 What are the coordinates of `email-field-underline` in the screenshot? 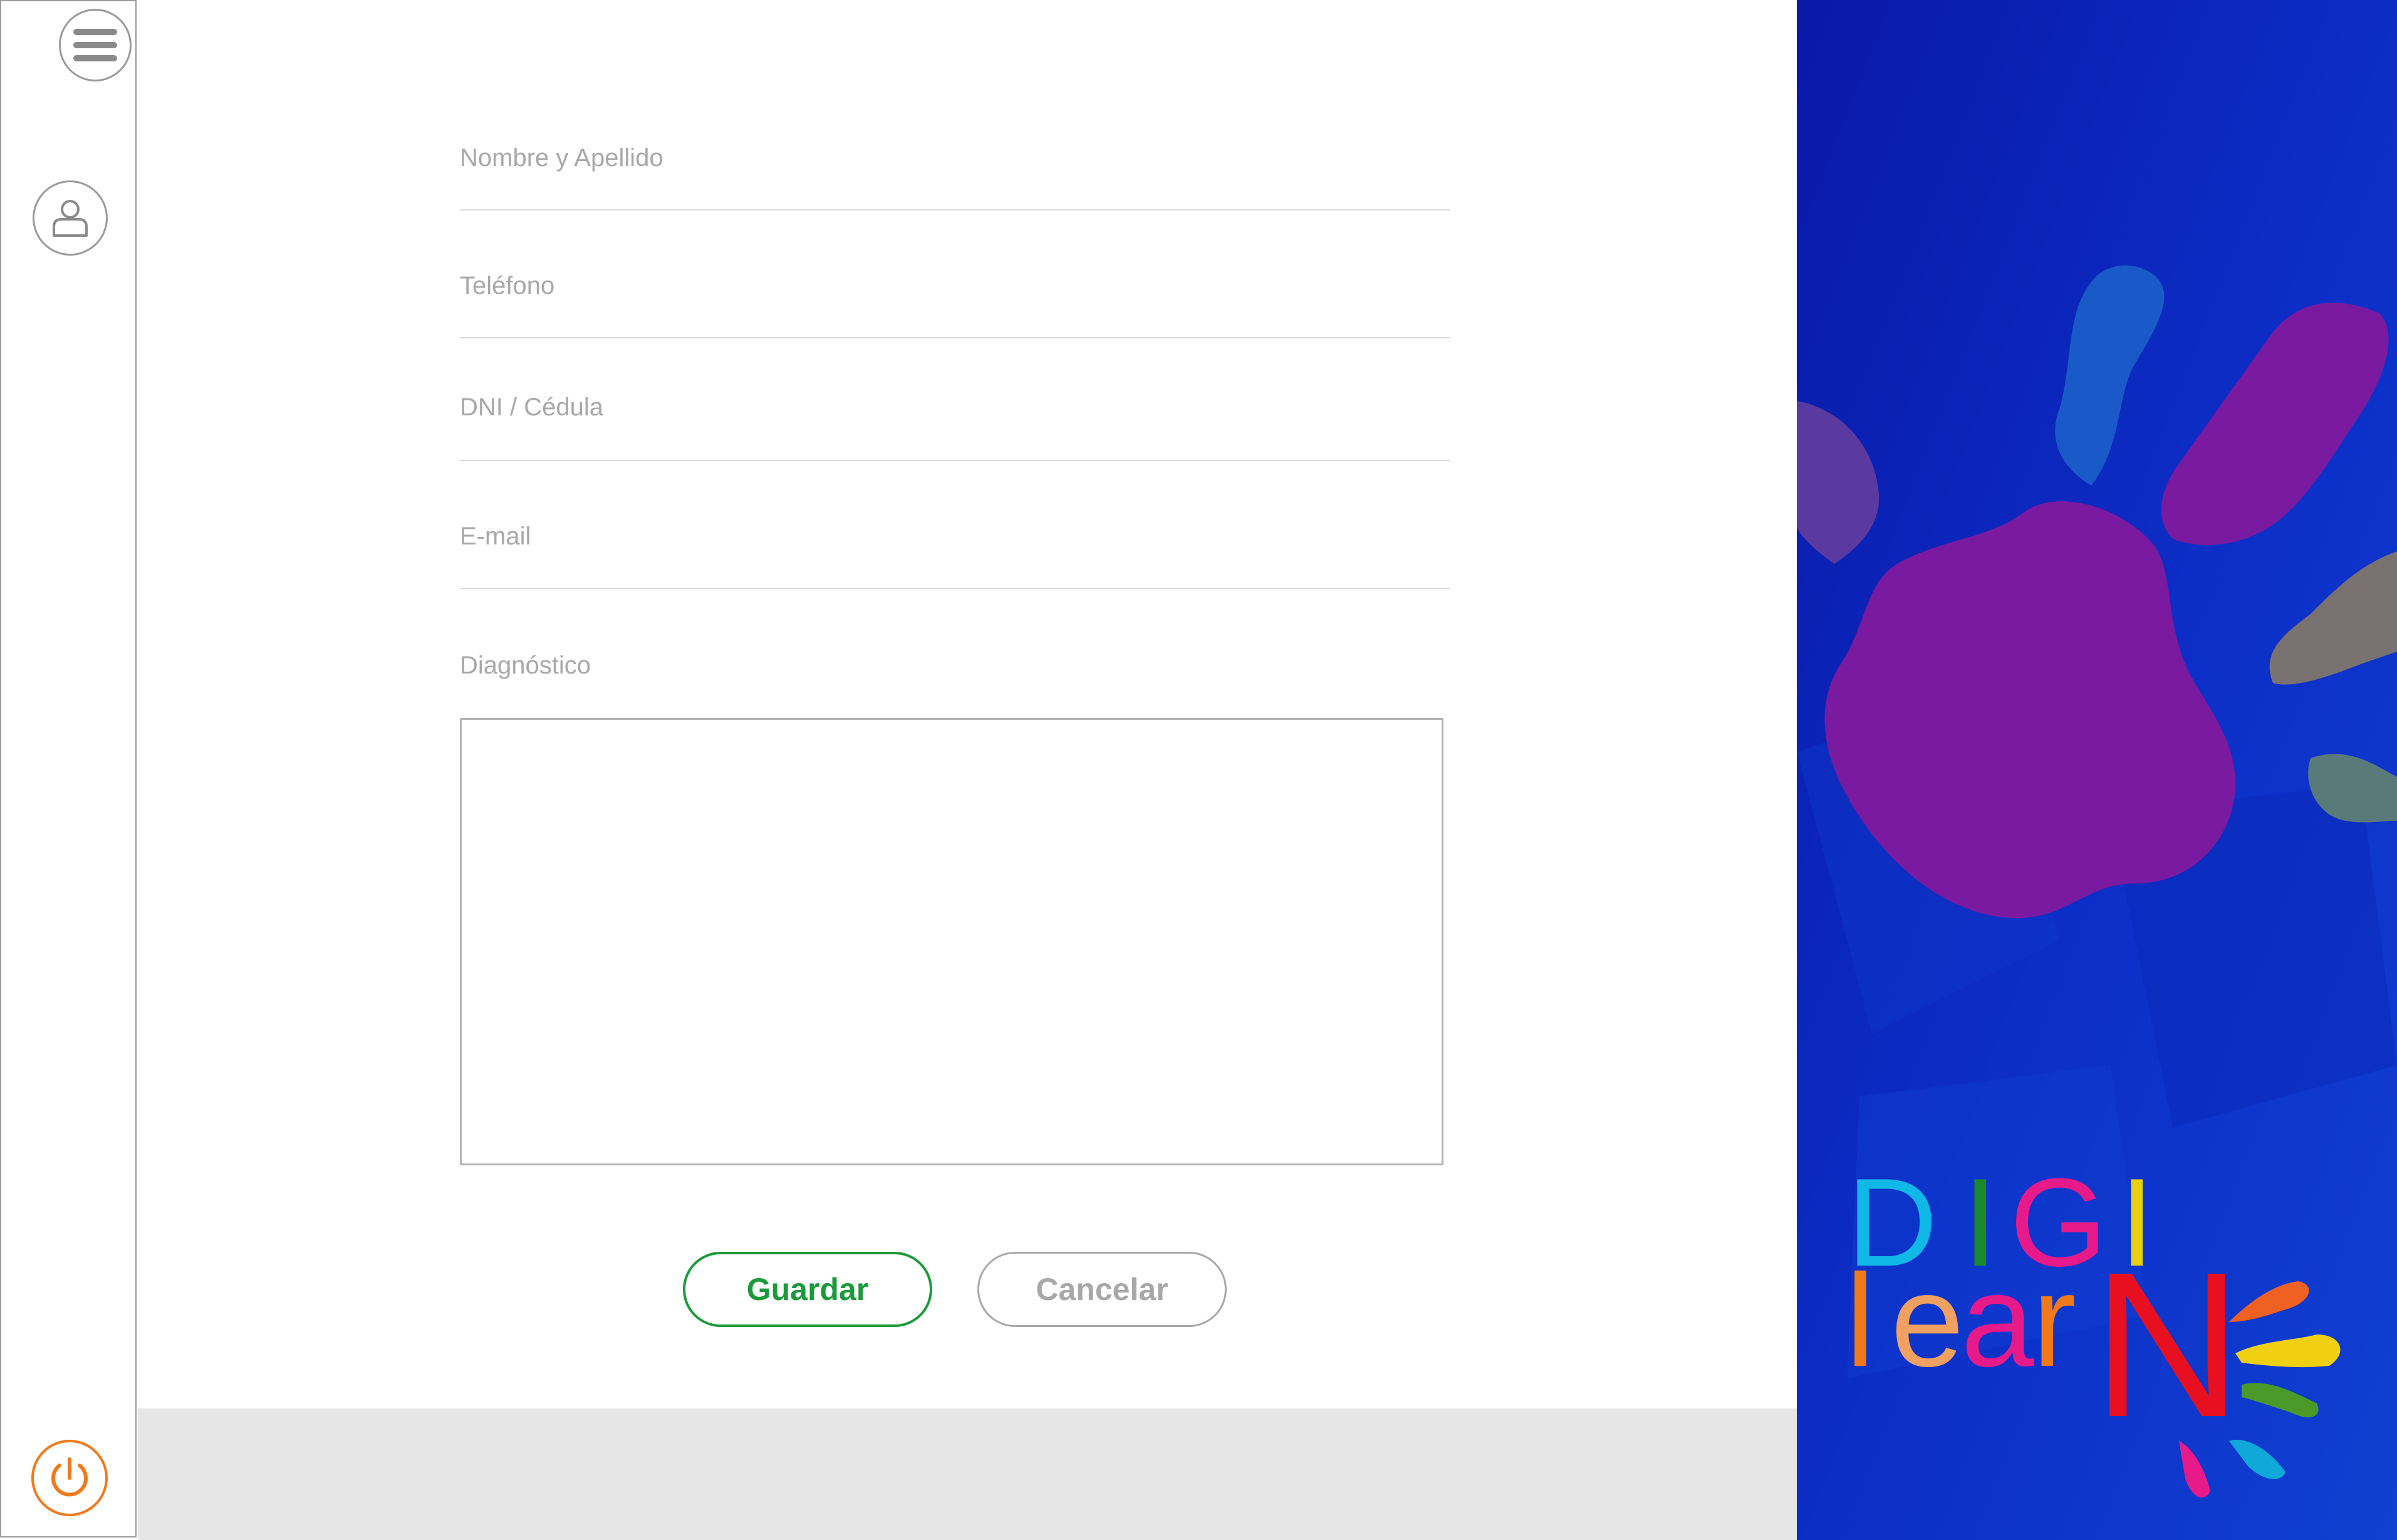 It's located at (955, 588).